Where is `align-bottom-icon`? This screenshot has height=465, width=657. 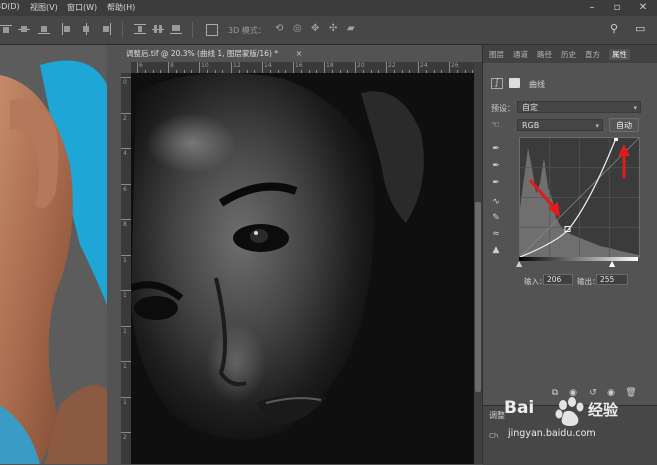 align-bottom-icon is located at coordinates (44, 29).